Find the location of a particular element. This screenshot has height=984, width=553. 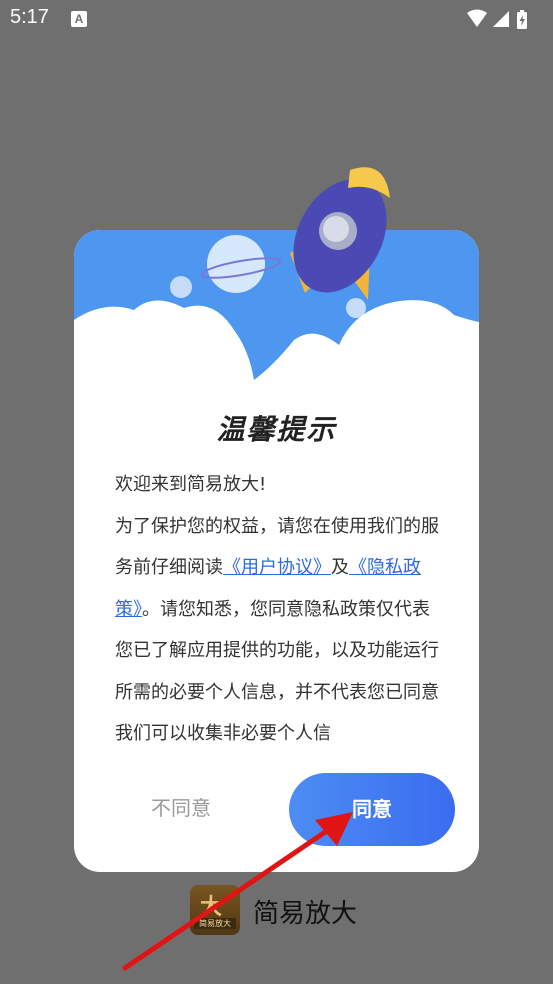

status-time: 5:17 is located at coordinates (29, 17).